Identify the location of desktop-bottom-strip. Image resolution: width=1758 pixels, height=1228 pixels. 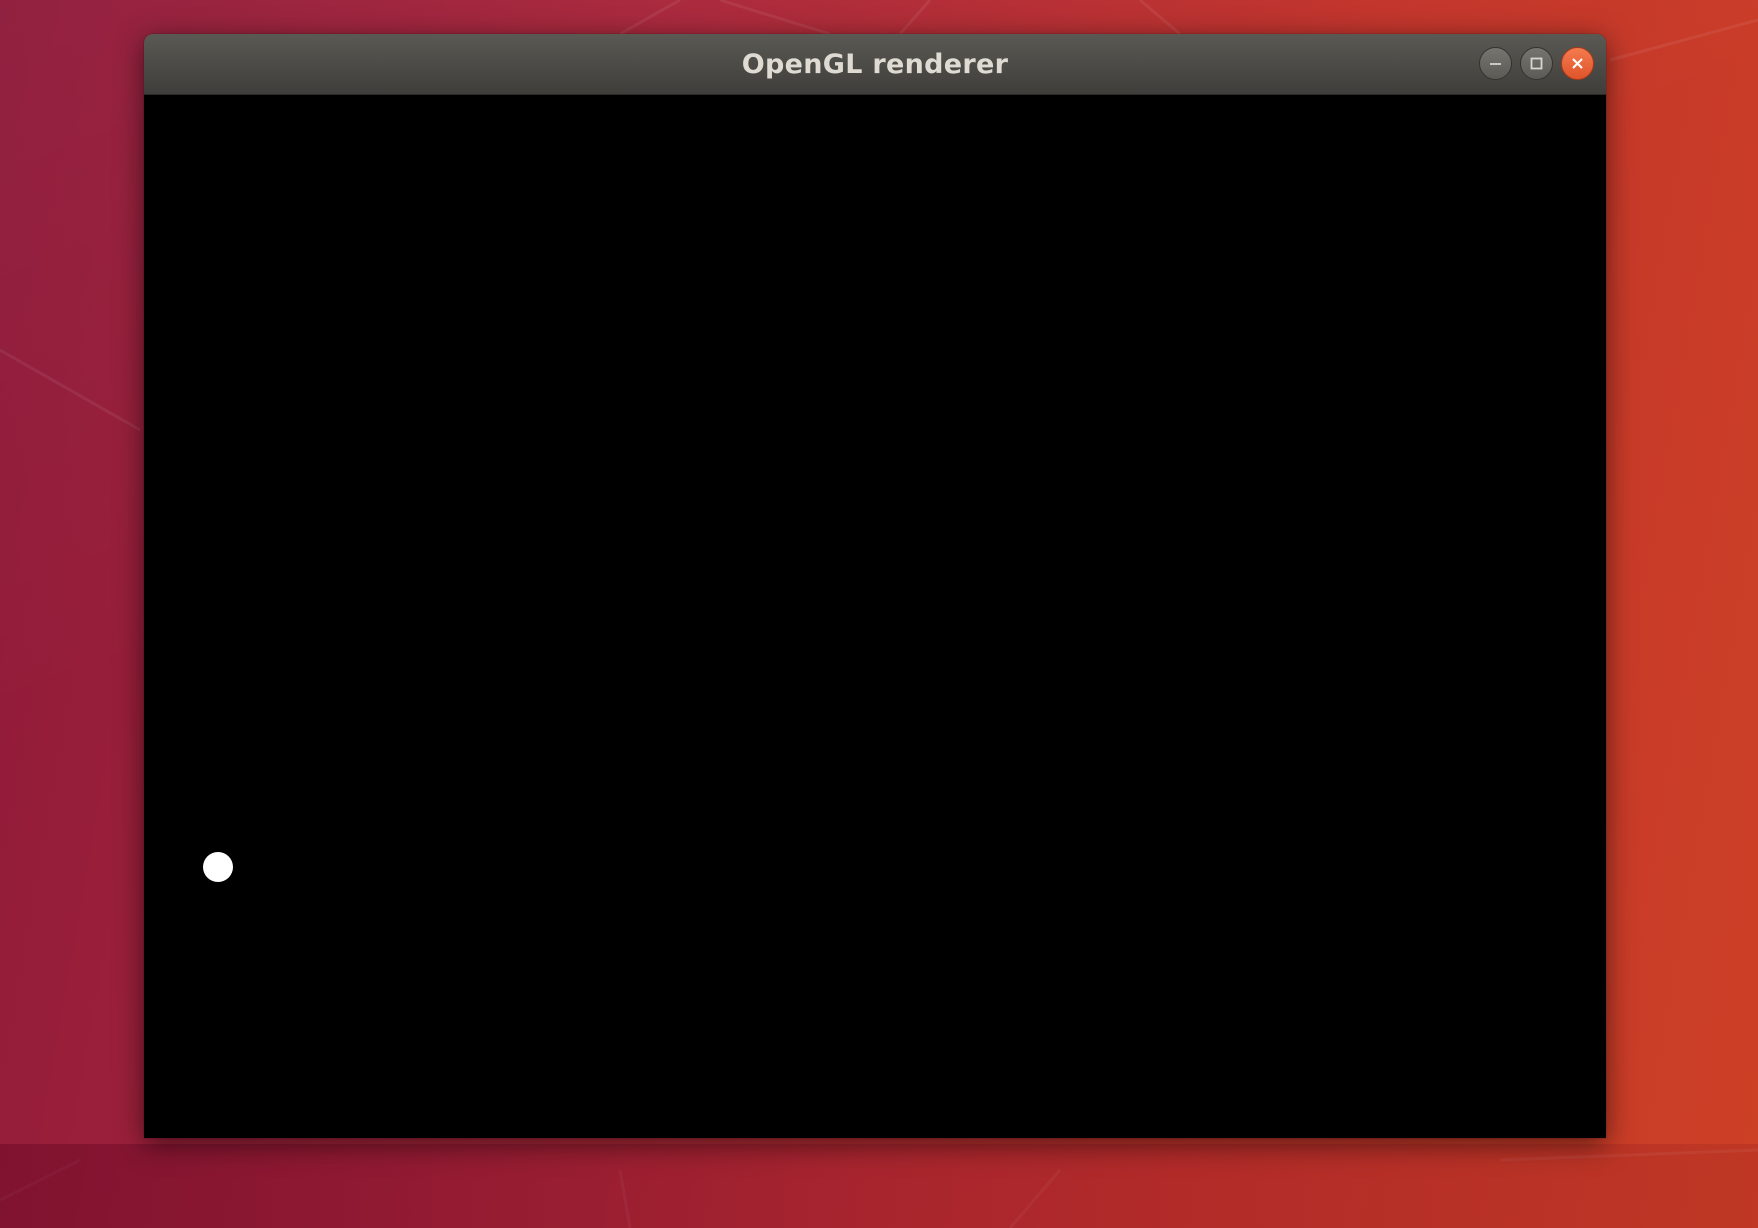
(879, 1186).